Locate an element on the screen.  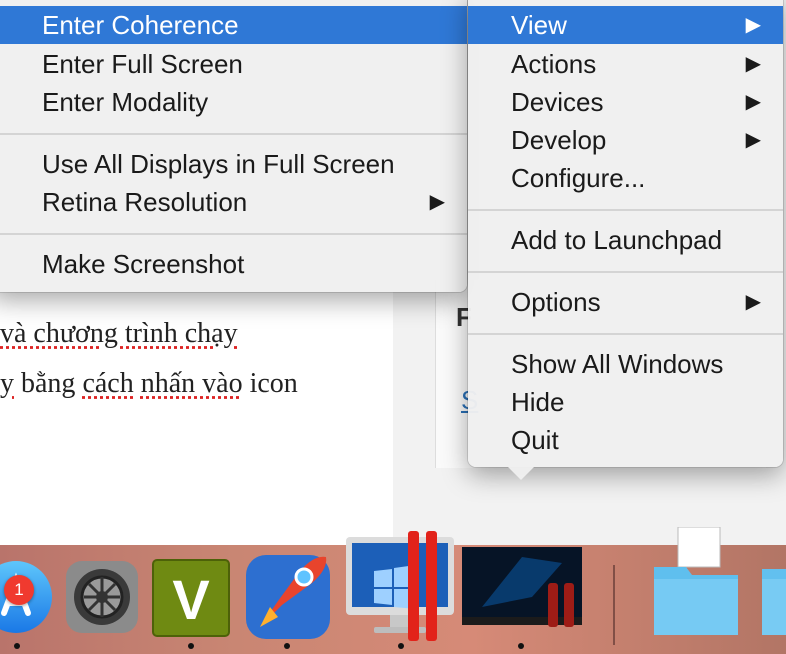
document-line-2: y bằng cách nhấn vào icon is located at coordinates (149, 383).